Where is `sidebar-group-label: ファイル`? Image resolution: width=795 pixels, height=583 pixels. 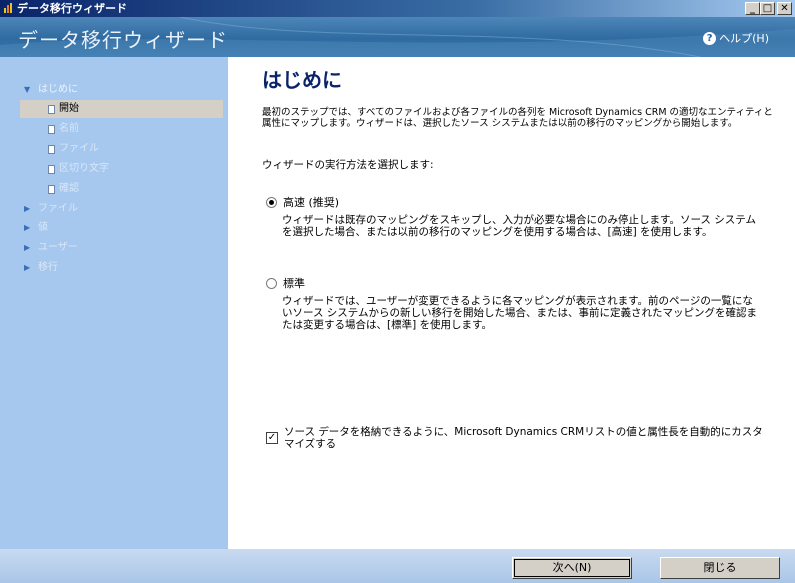
sidebar-group-label: ファイル is located at coordinates (58, 208).